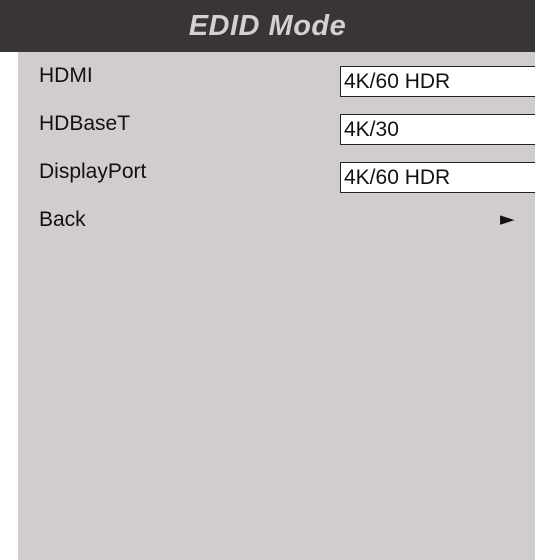  What do you see at coordinates (437, 81) in the screenshot?
I see `hdmi-edid-value: 4K/60 HDR` at bounding box center [437, 81].